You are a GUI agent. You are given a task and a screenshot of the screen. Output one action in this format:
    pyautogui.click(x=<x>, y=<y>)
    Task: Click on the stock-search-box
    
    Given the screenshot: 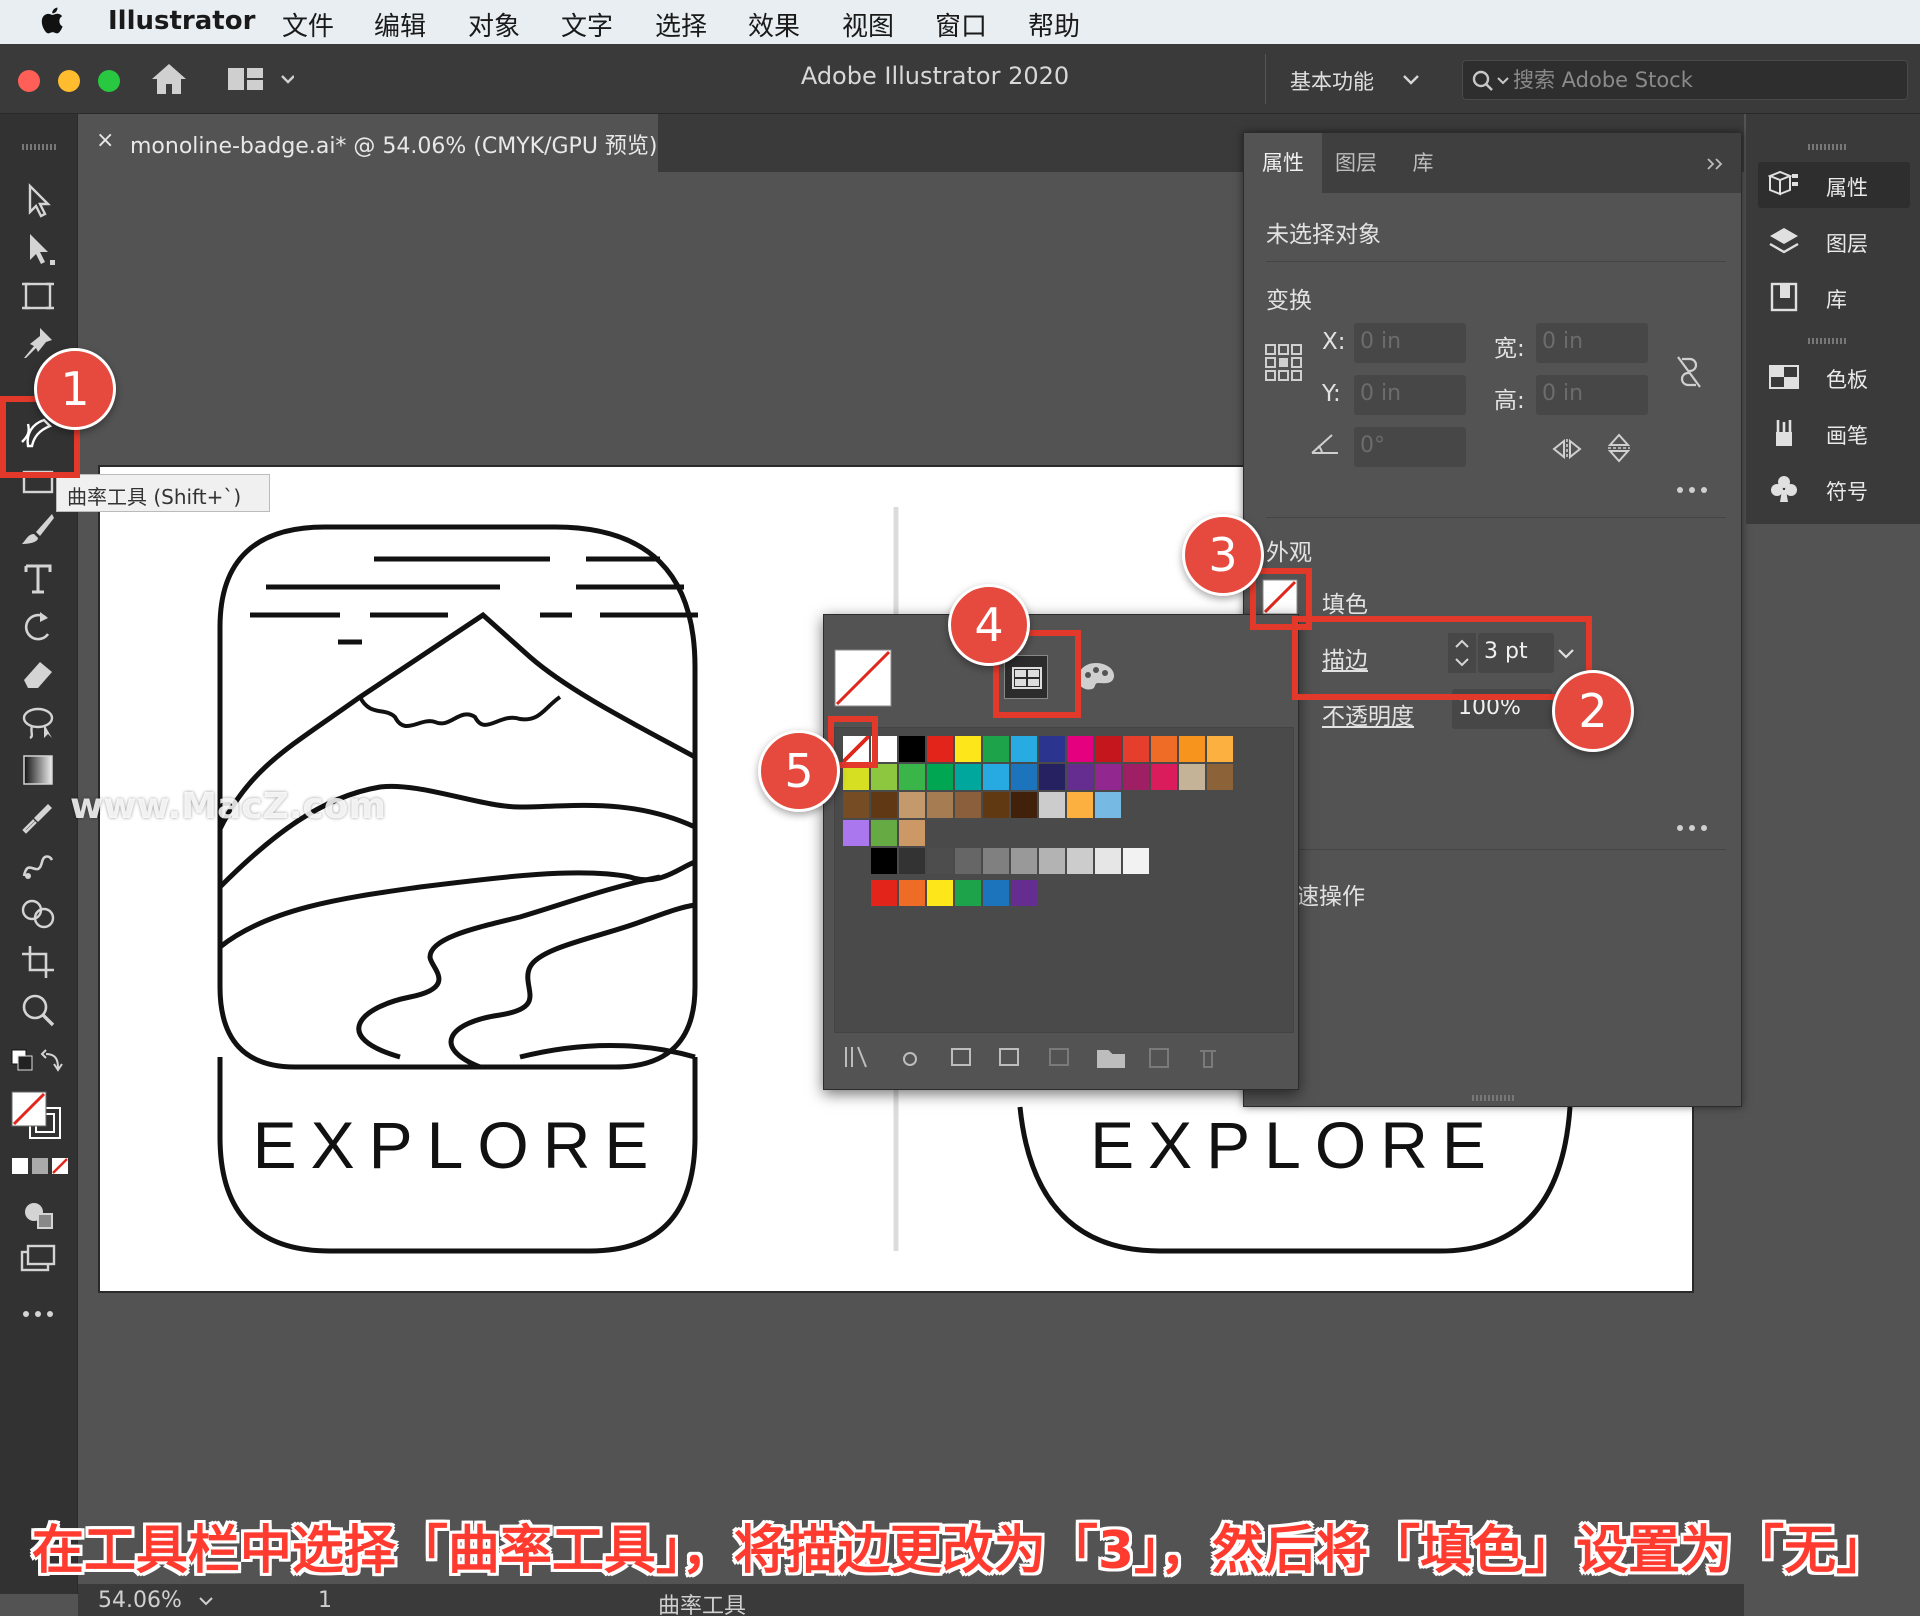 What is the action you would take?
    pyautogui.click(x=1685, y=80)
    